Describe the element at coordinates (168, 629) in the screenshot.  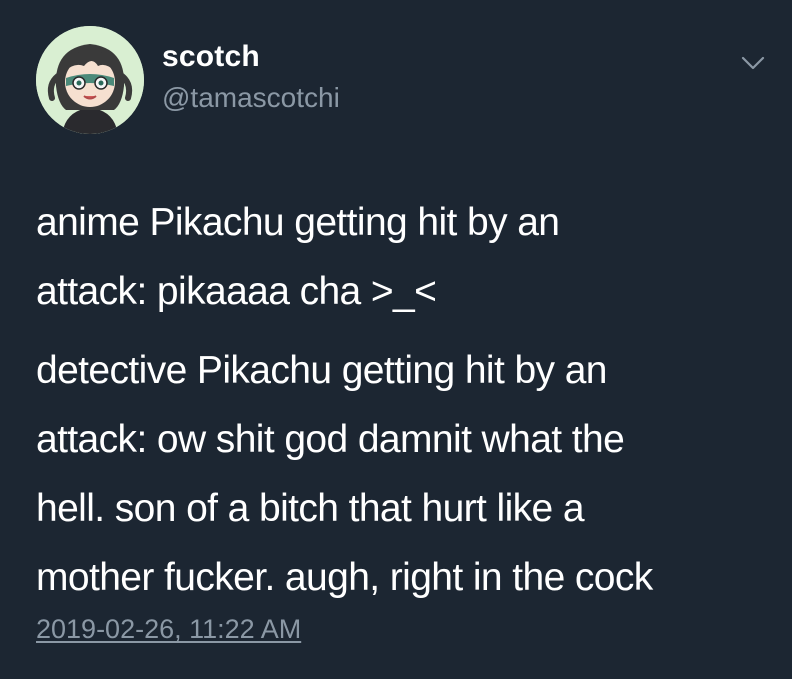
I see `tweet-timestamp: 2019-02-26, 11:22 AM` at that location.